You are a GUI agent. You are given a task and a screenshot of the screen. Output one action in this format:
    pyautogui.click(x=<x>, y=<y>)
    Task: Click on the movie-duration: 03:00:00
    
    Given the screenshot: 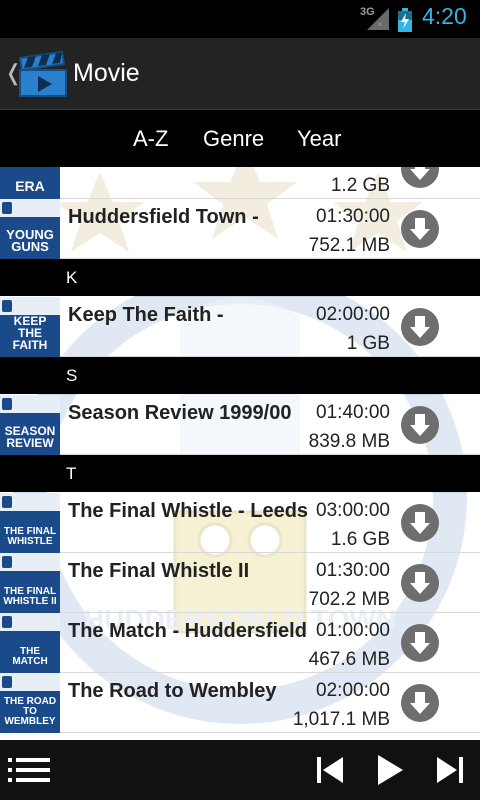 What is the action you would take?
    pyautogui.click(x=353, y=510)
    